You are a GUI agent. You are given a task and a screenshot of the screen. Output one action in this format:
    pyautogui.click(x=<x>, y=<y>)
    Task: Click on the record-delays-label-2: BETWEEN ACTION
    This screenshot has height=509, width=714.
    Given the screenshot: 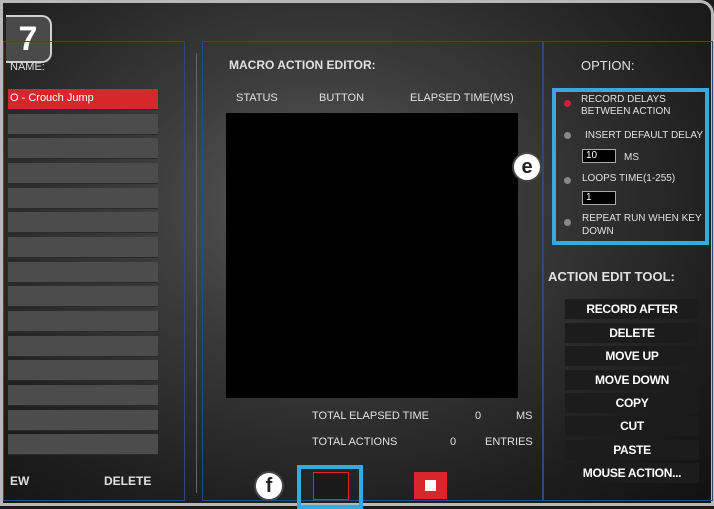 What is the action you would take?
    pyautogui.click(x=626, y=111)
    